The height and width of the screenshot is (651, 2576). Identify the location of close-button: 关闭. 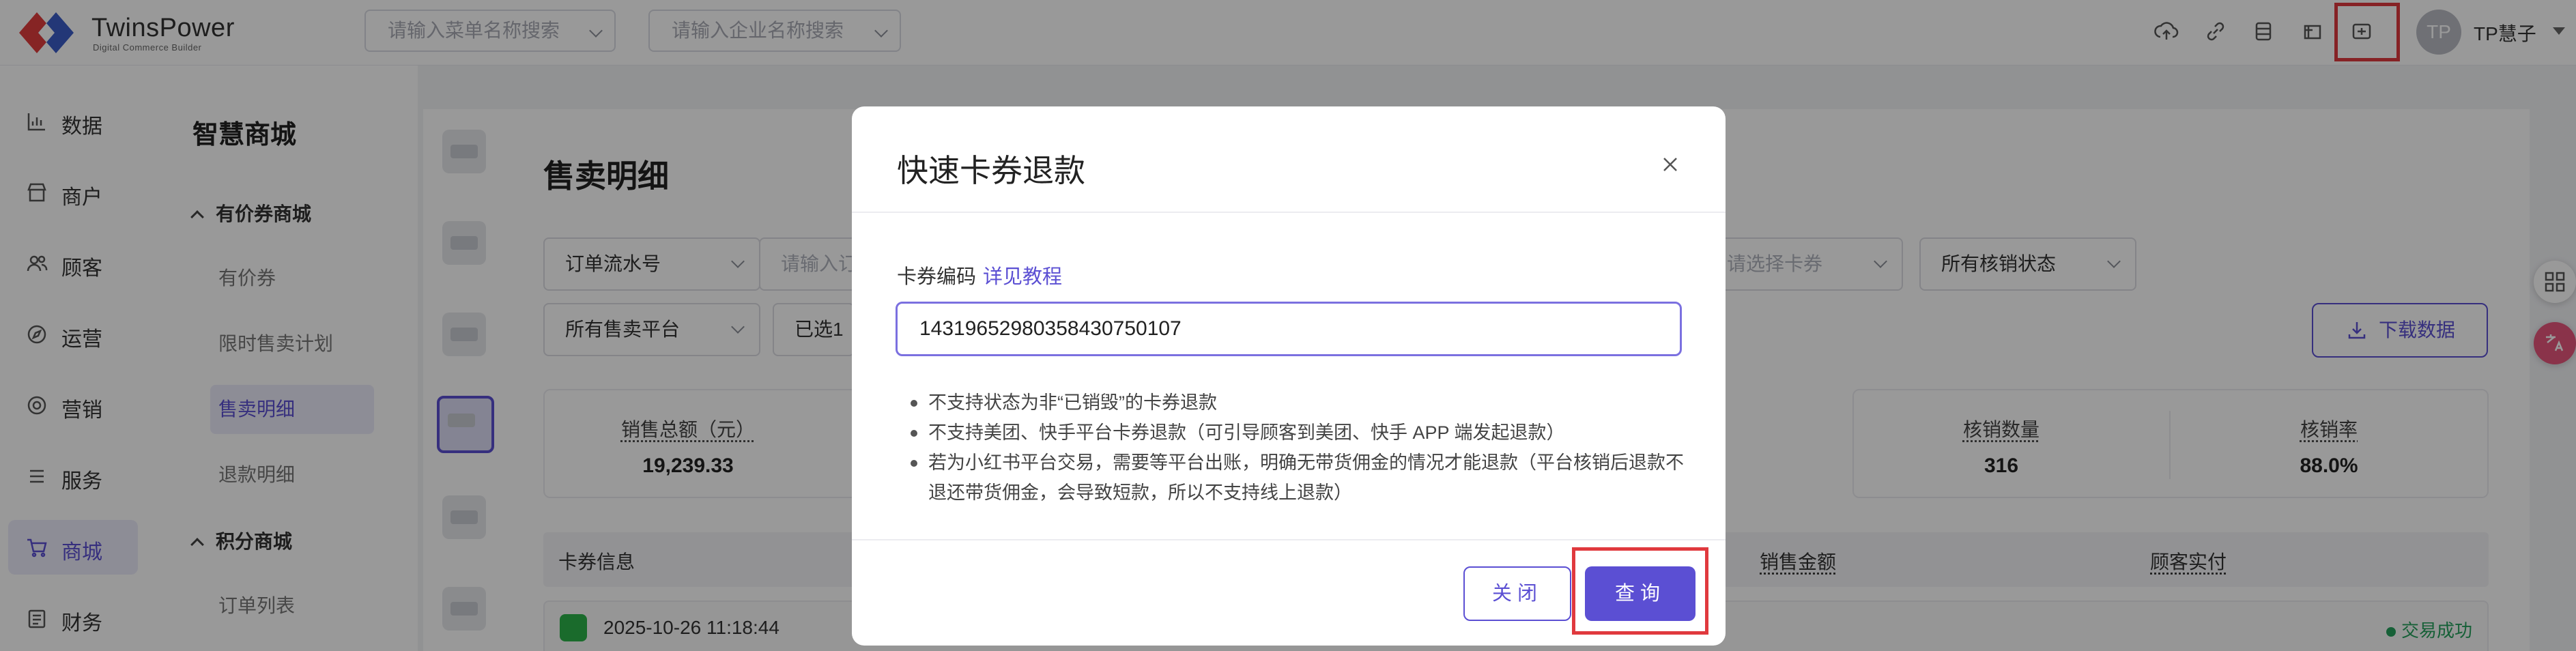
(1517, 593).